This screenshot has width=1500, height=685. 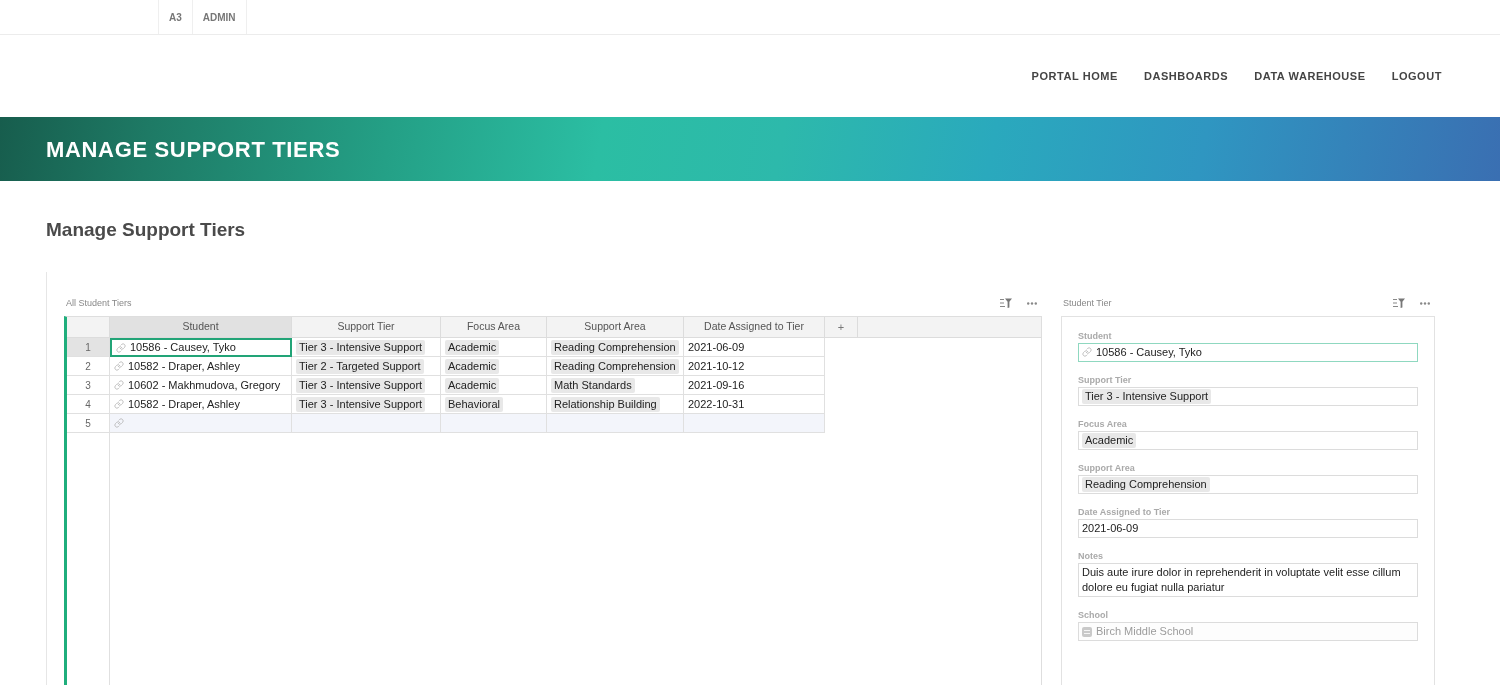 What do you see at coordinates (366, 327) in the screenshot?
I see `column-header: Support Tier` at bounding box center [366, 327].